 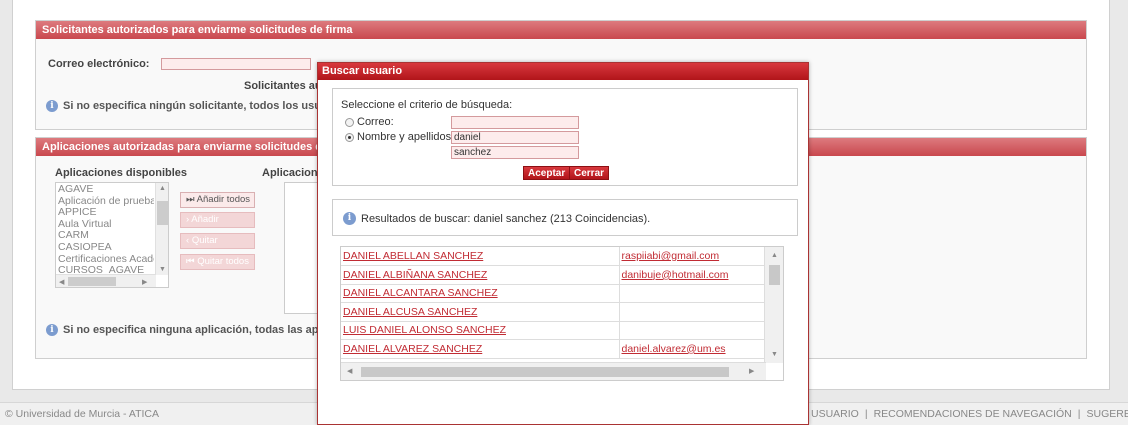 I want to click on dialog-title: Buscar usuario, so click(x=563, y=71).